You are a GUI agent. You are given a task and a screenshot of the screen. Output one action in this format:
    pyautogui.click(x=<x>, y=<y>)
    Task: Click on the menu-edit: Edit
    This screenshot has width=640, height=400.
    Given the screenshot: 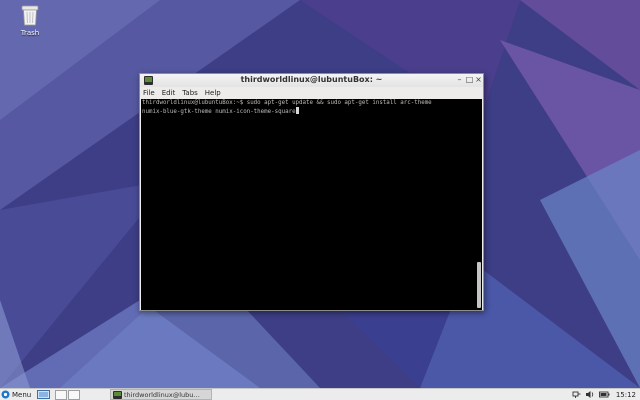 What is the action you would take?
    pyautogui.click(x=169, y=93)
    